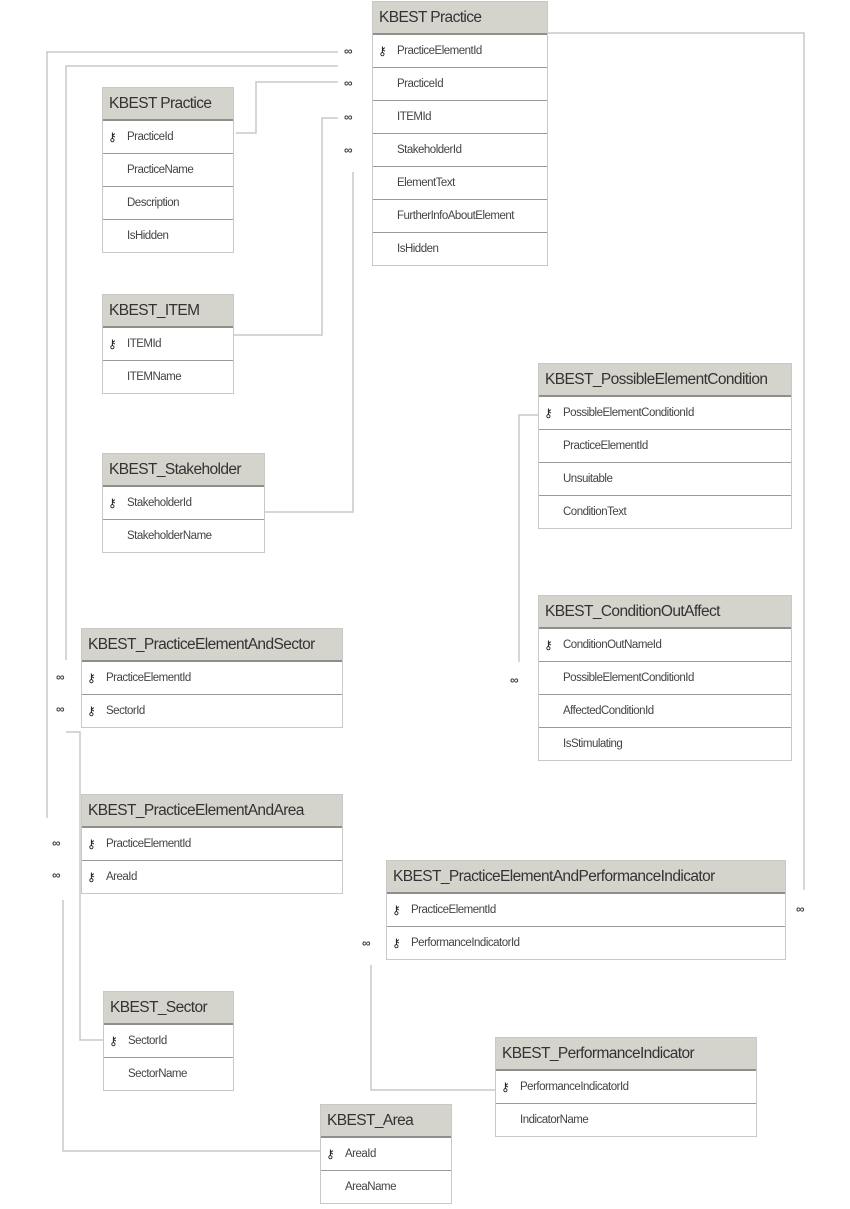 Image resolution: width=850 pixels, height=1209 pixels. What do you see at coordinates (665, 512) in the screenshot?
I see `column-row: ConditionText` at bounding box center [665, 512].